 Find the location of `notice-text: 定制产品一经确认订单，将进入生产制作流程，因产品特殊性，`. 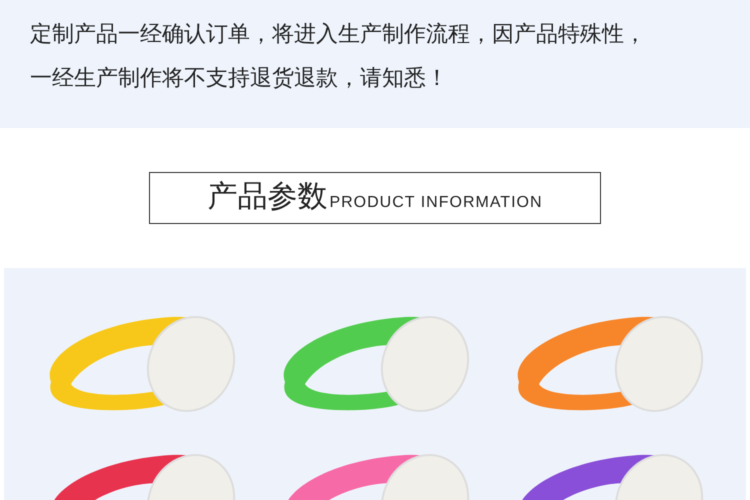

notice-text: 定制产品一经确认订单，将进入生产制作流程，因产品特殊性， is located at coordinates (338, 35).